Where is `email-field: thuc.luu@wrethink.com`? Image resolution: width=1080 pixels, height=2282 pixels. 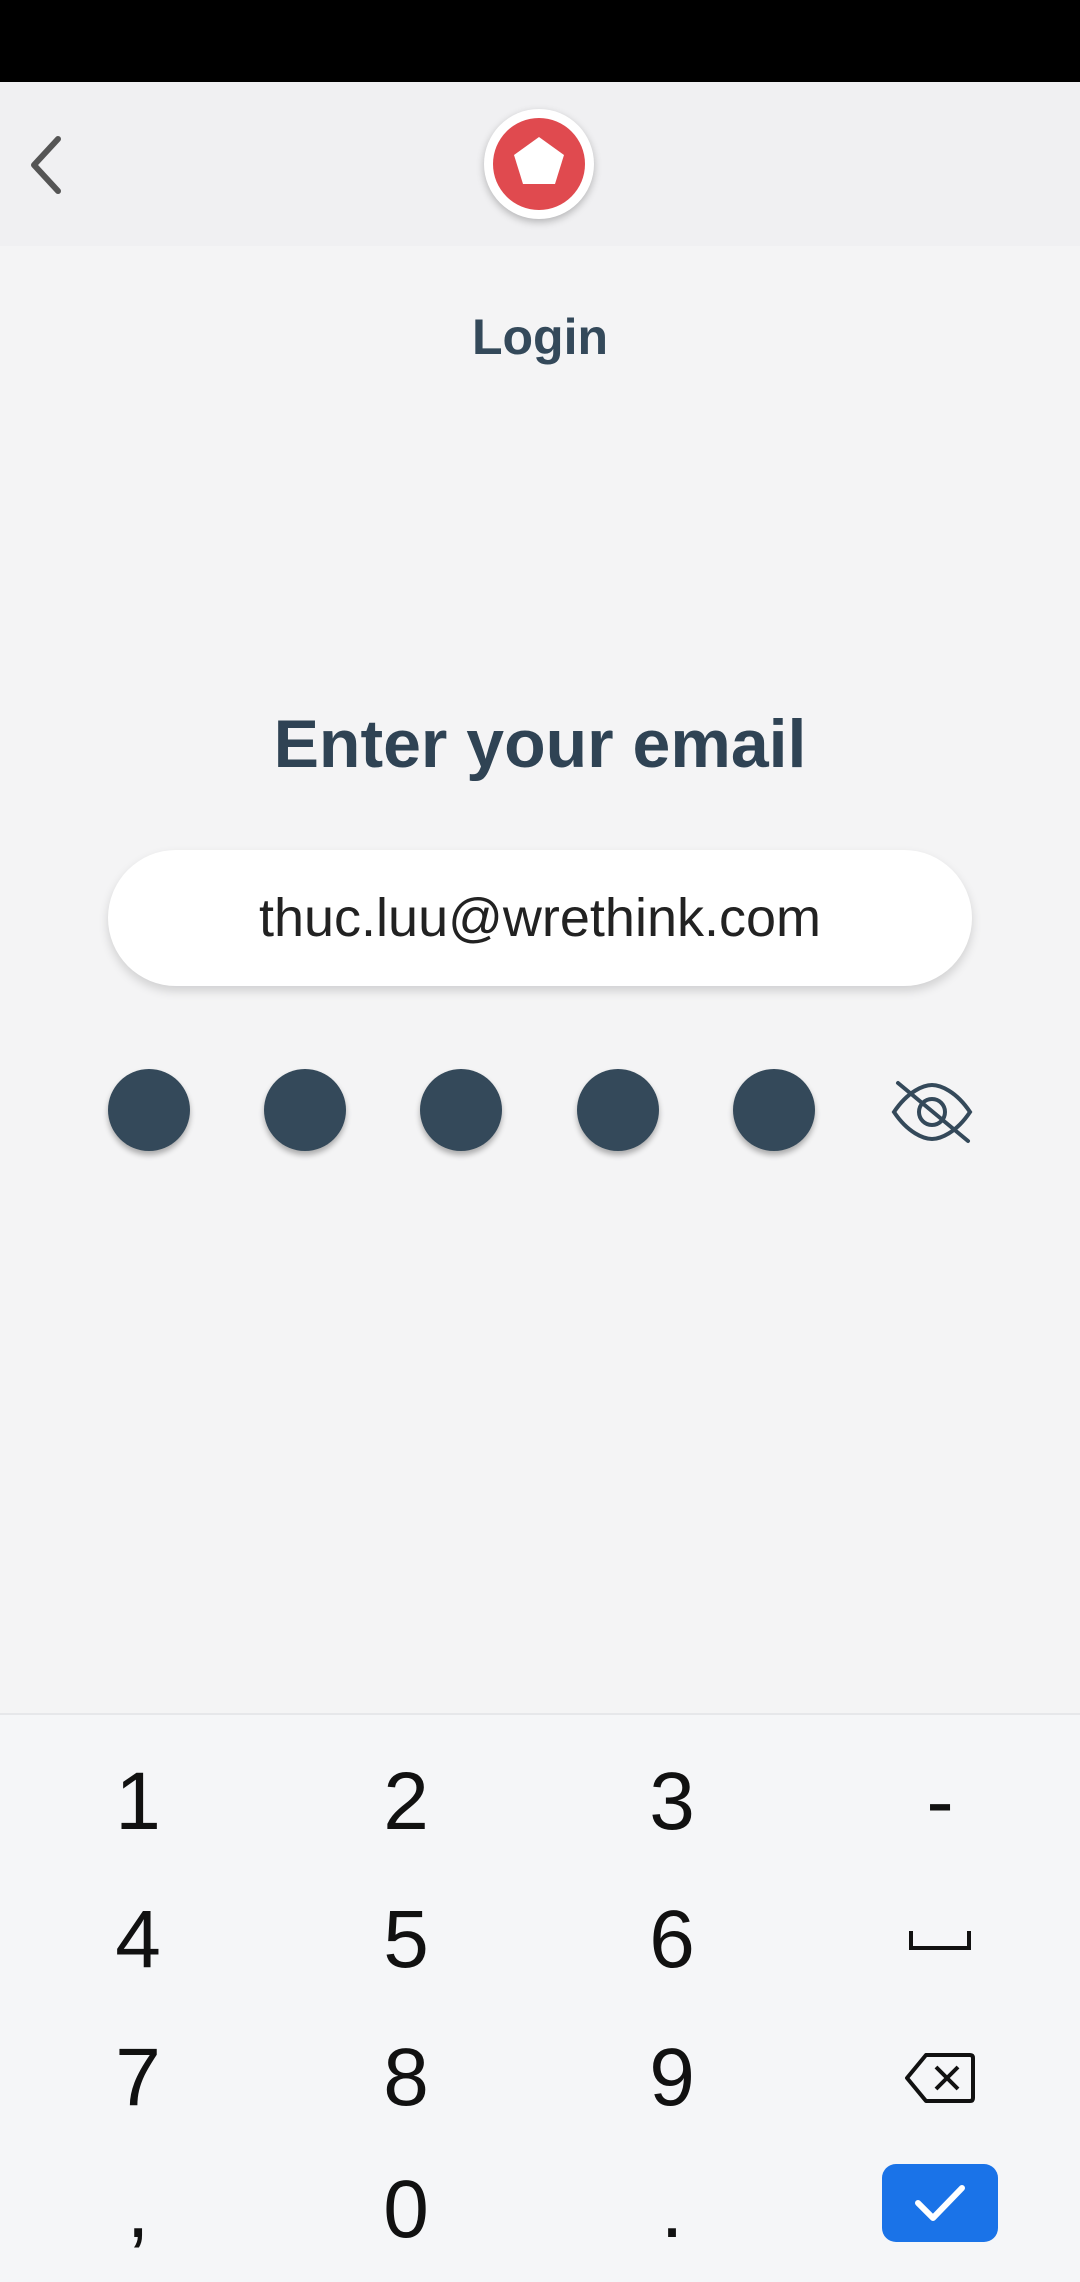
email-field: thuc.luu@wrethink.com is located at coordinates (540, 918).